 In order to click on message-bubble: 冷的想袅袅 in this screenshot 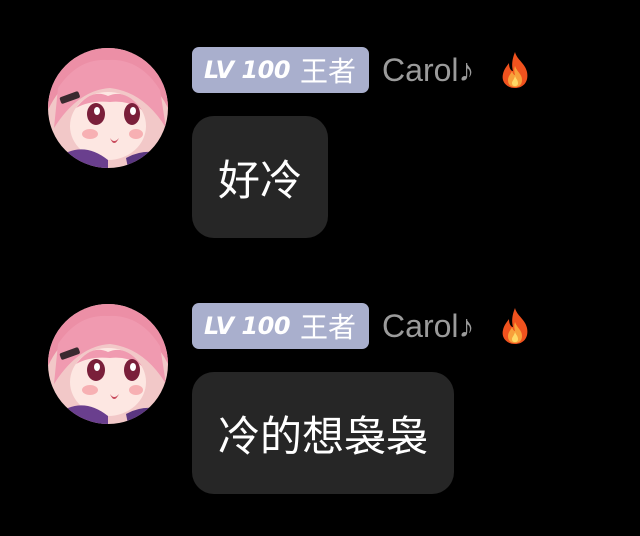, I will do `click(323, 433)`.